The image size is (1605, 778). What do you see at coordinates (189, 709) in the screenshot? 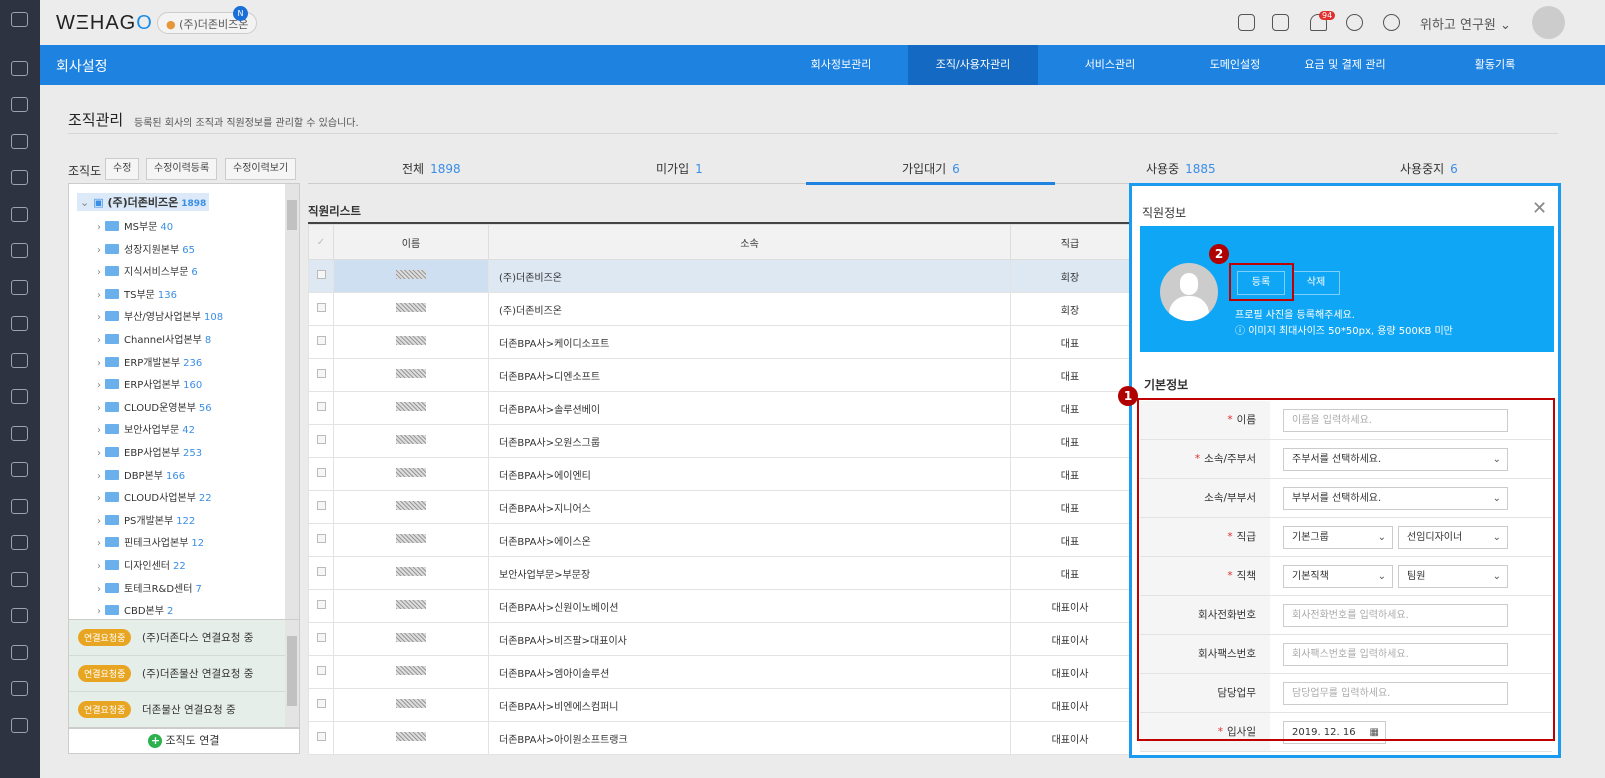
I see `pending-text: 더존물산 연결요청 중` at bounding box center [189, 709].